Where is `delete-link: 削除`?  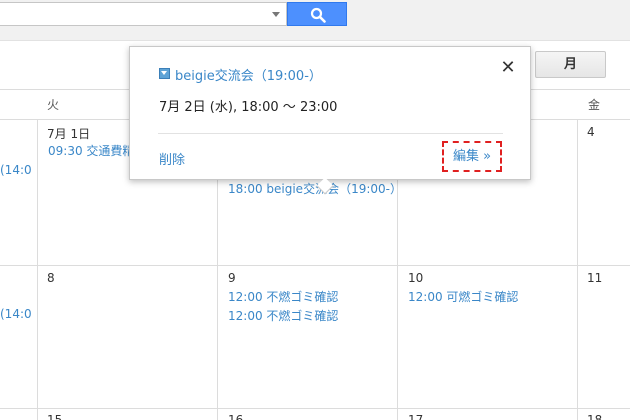
delete-link: 削除 is located at coordinates (172, 158).